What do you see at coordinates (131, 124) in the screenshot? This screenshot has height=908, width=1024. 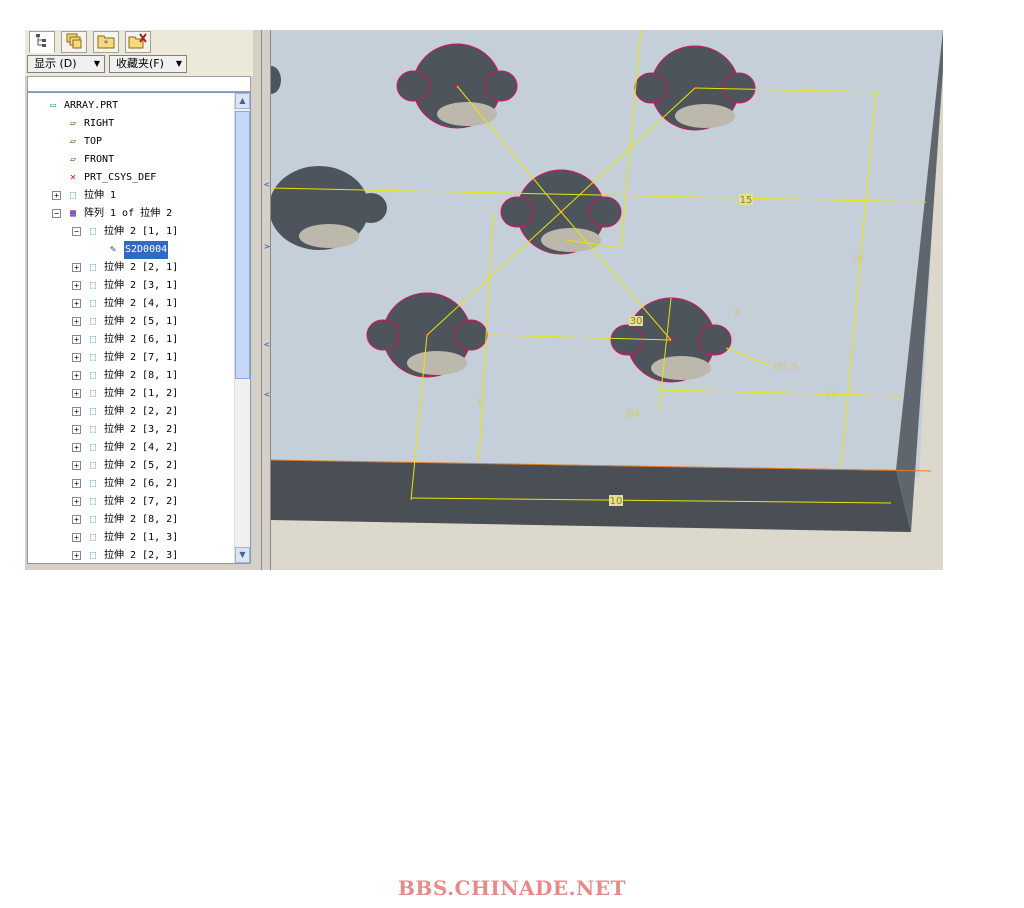 I see `tree-item: ▱ RIGHT` at bounding box center [131, 124].